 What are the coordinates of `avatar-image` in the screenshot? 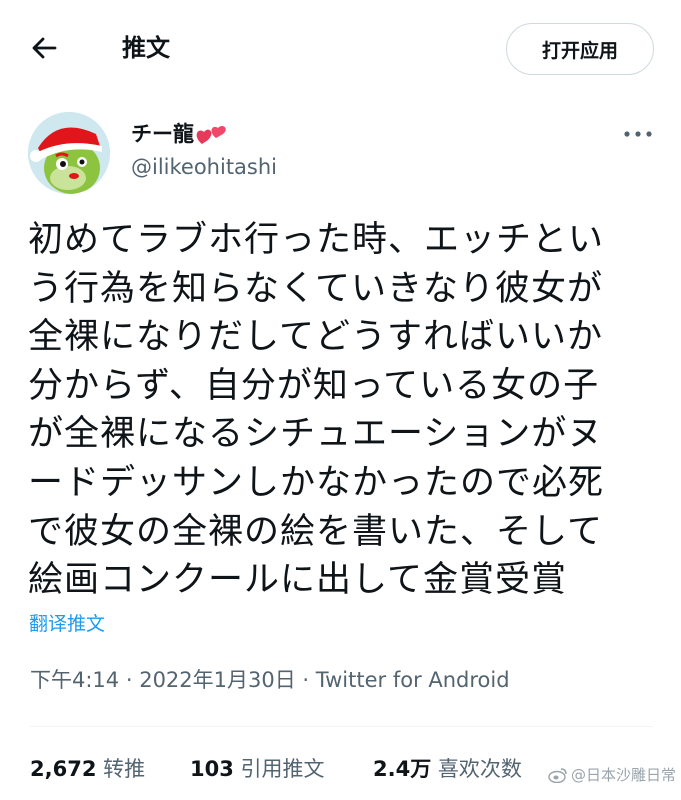 It's located at (69, 153).